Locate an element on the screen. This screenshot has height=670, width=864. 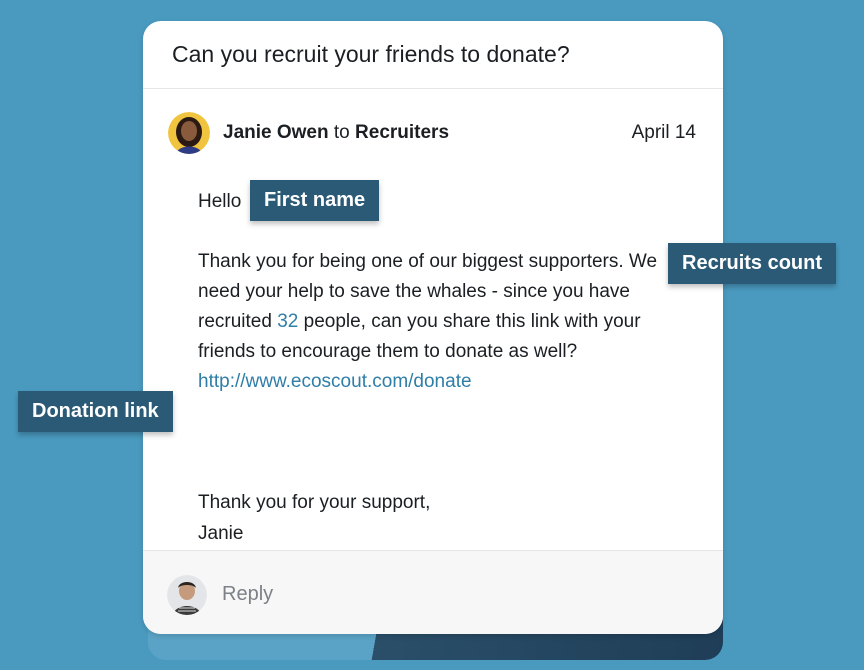
reply-bar: Reply is located at coordinates (433, 592).